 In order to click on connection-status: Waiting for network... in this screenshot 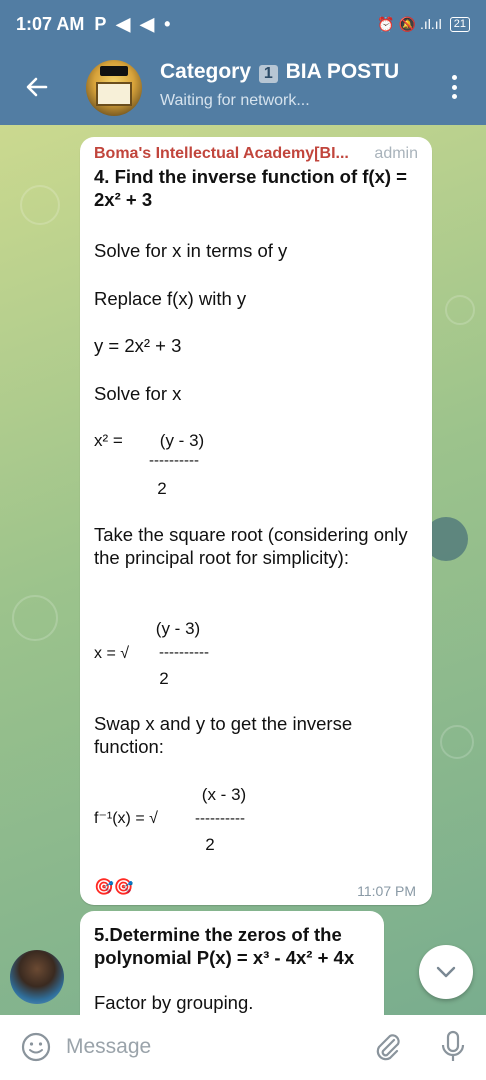, I will do `click(235, 100)`.